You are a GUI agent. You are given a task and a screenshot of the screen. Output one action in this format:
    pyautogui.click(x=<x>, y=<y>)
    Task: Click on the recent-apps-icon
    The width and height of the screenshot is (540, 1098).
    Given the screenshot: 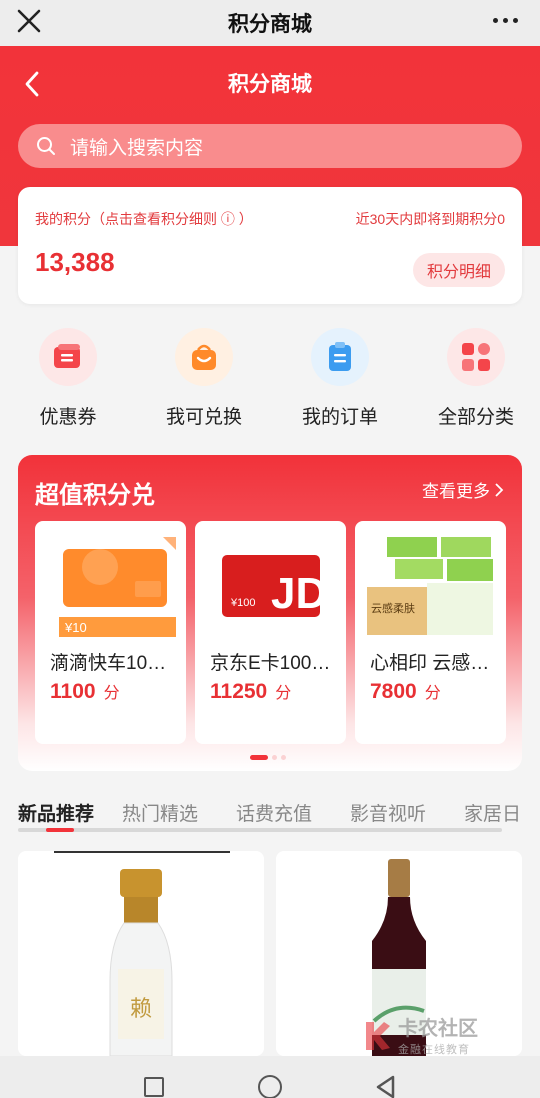 What is the action you would take?
    pyautogui.click(x=154, y=1087)
    